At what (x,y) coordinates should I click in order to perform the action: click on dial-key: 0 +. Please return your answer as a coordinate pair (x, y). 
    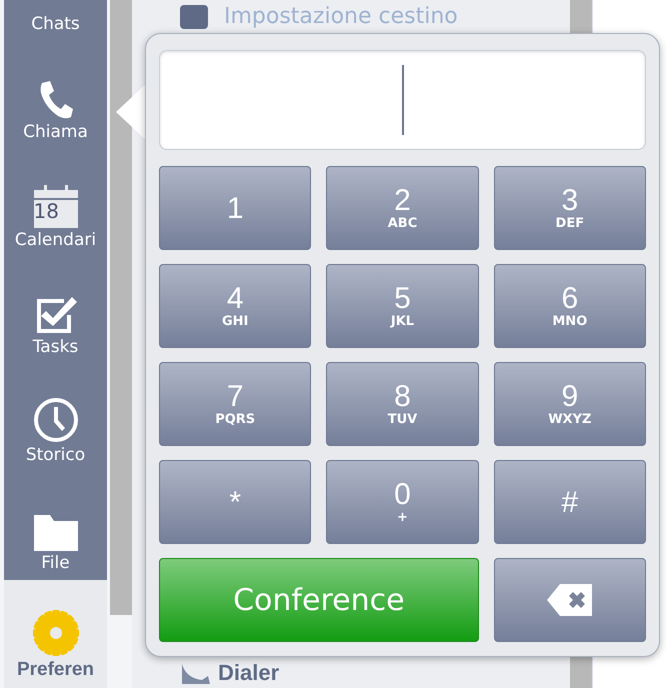
    Looking at the image, I should click on (402, 502).